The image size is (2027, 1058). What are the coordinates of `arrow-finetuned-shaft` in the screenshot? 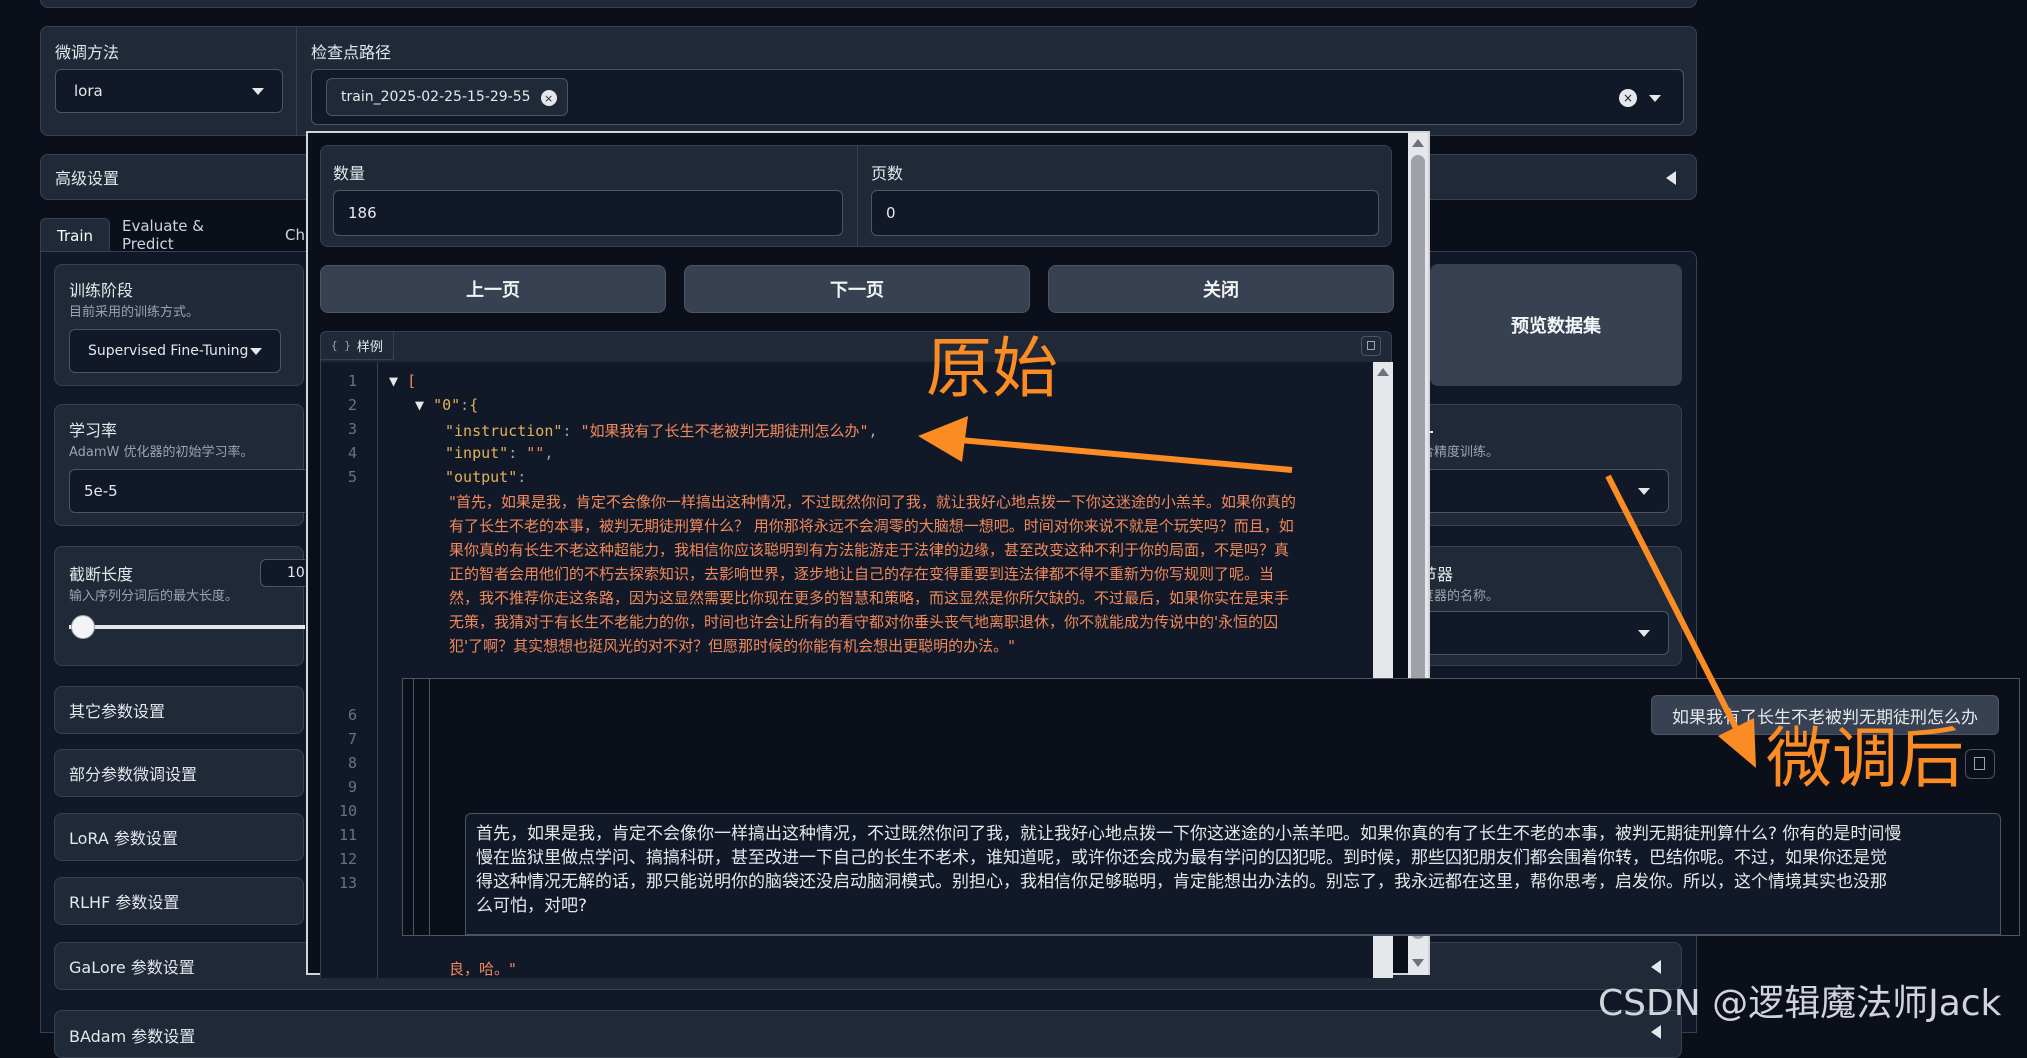 It's located at (1672, 602).